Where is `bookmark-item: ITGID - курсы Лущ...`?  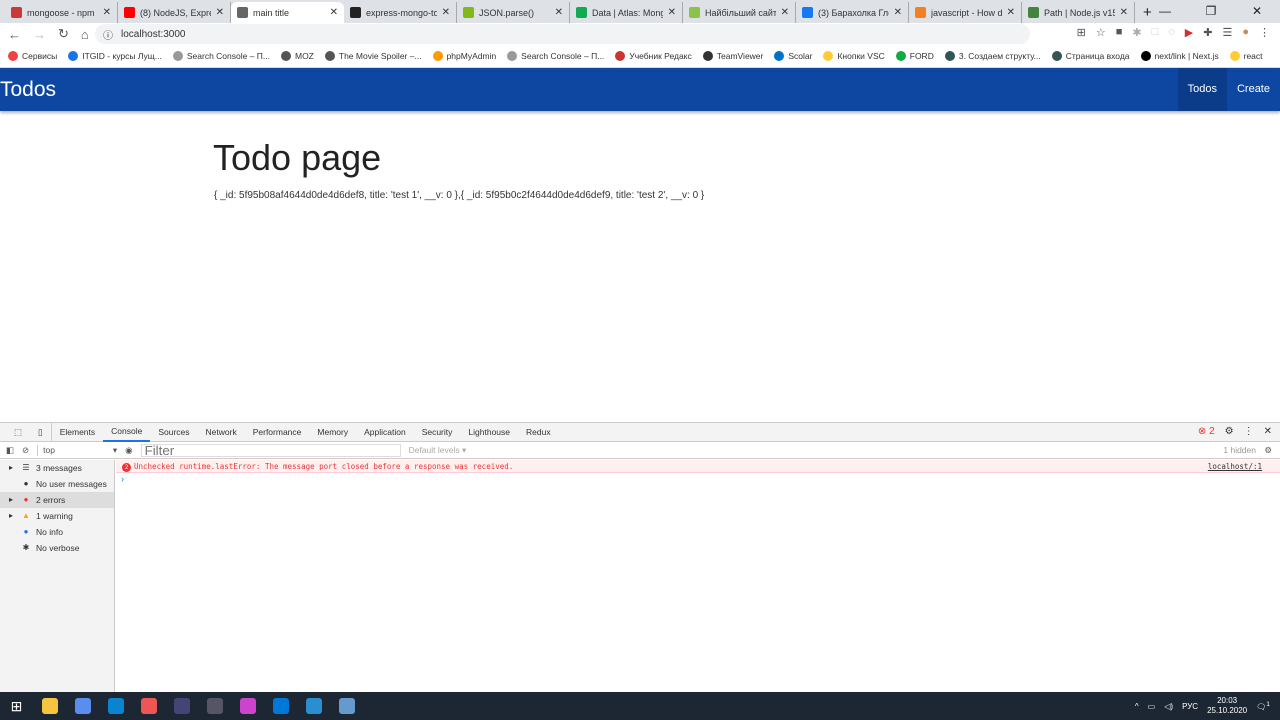
bookmark-item: ITGID - курсы Лущ... is located at coordinates (115, 56).